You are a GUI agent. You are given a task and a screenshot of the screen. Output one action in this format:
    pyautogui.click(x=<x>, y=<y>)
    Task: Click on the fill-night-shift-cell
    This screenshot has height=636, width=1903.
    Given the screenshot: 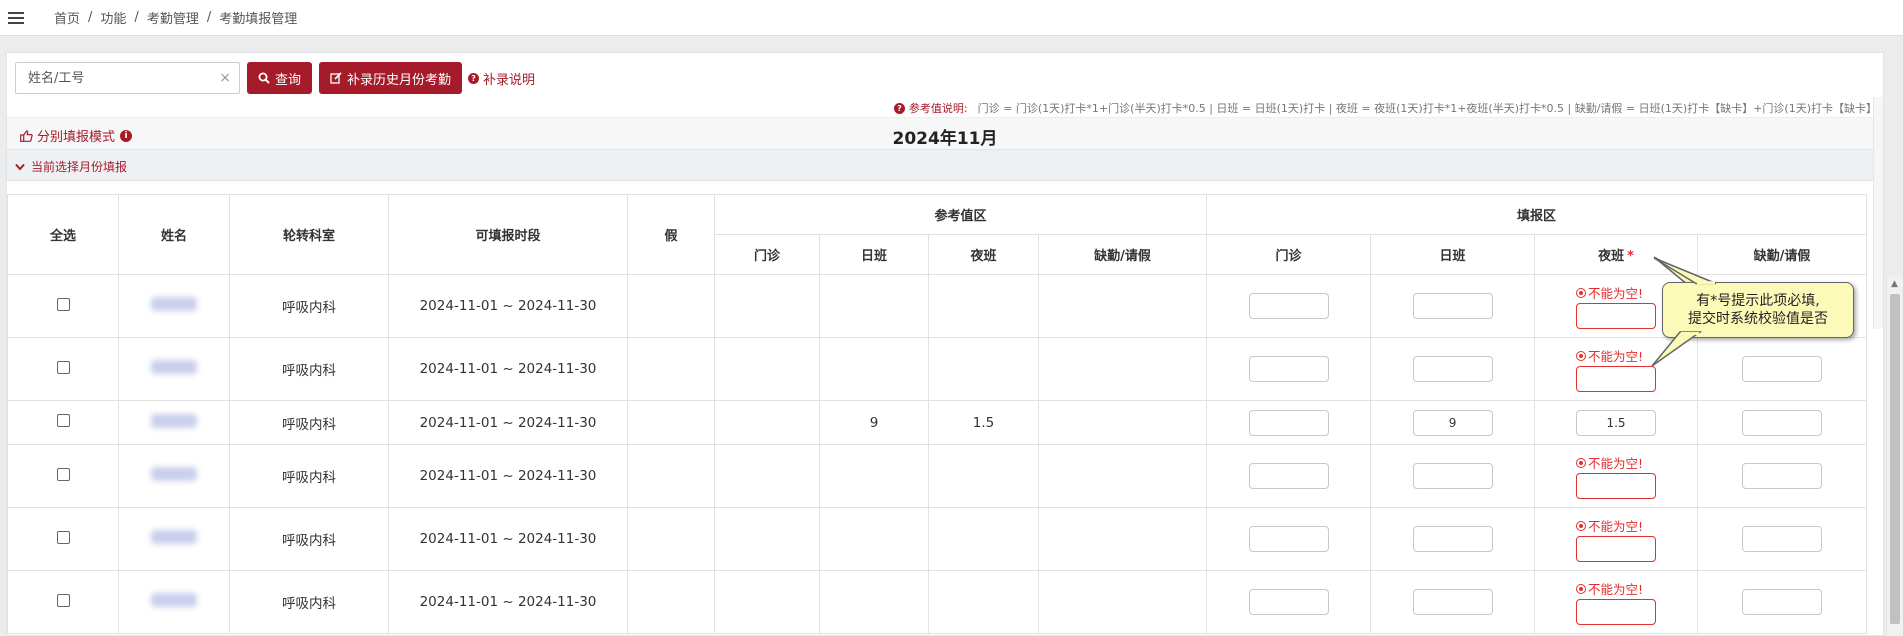 What is the action you would take?
    pyautogui.click(x=1616, y=422)
    